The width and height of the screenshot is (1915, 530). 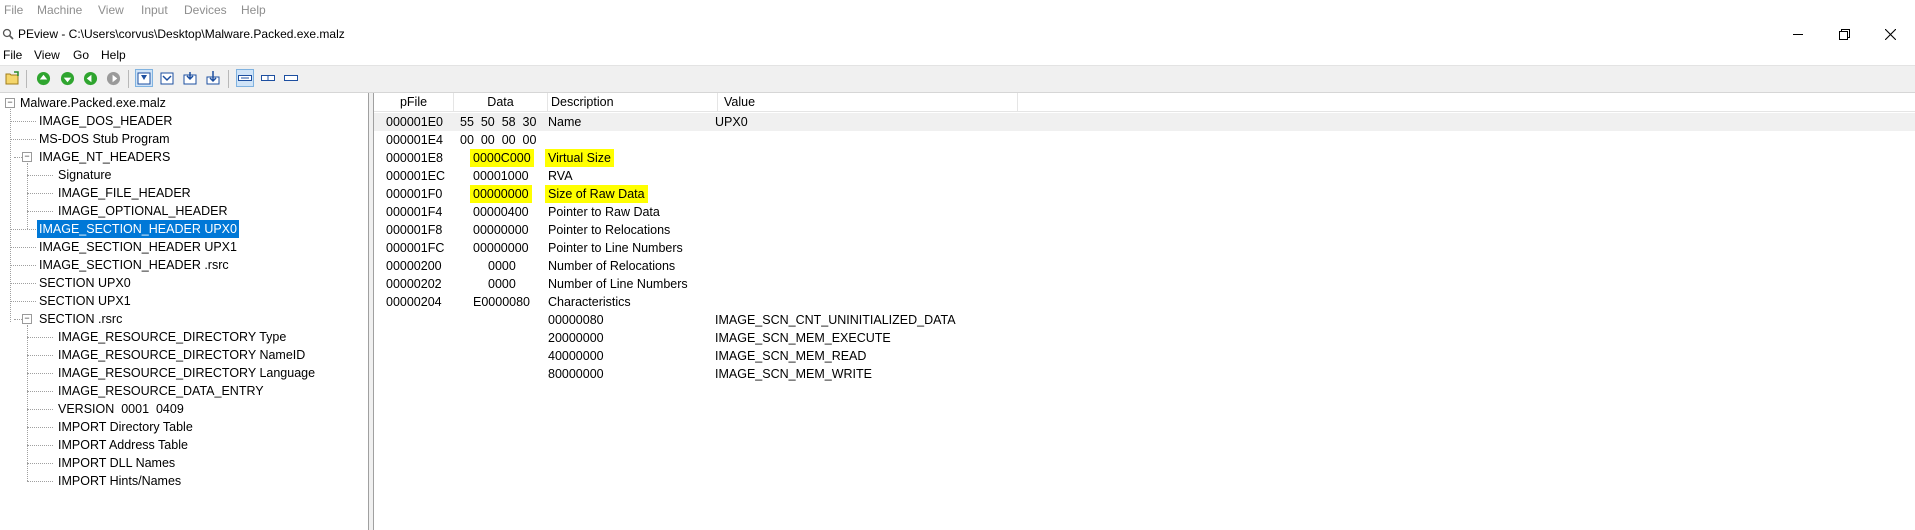 What do you see at coordinates (124, 193) in the screenshot?
I see `tree-item-file-header: IMAGE_FILE_HEADER` at bounding box center [124, 193].